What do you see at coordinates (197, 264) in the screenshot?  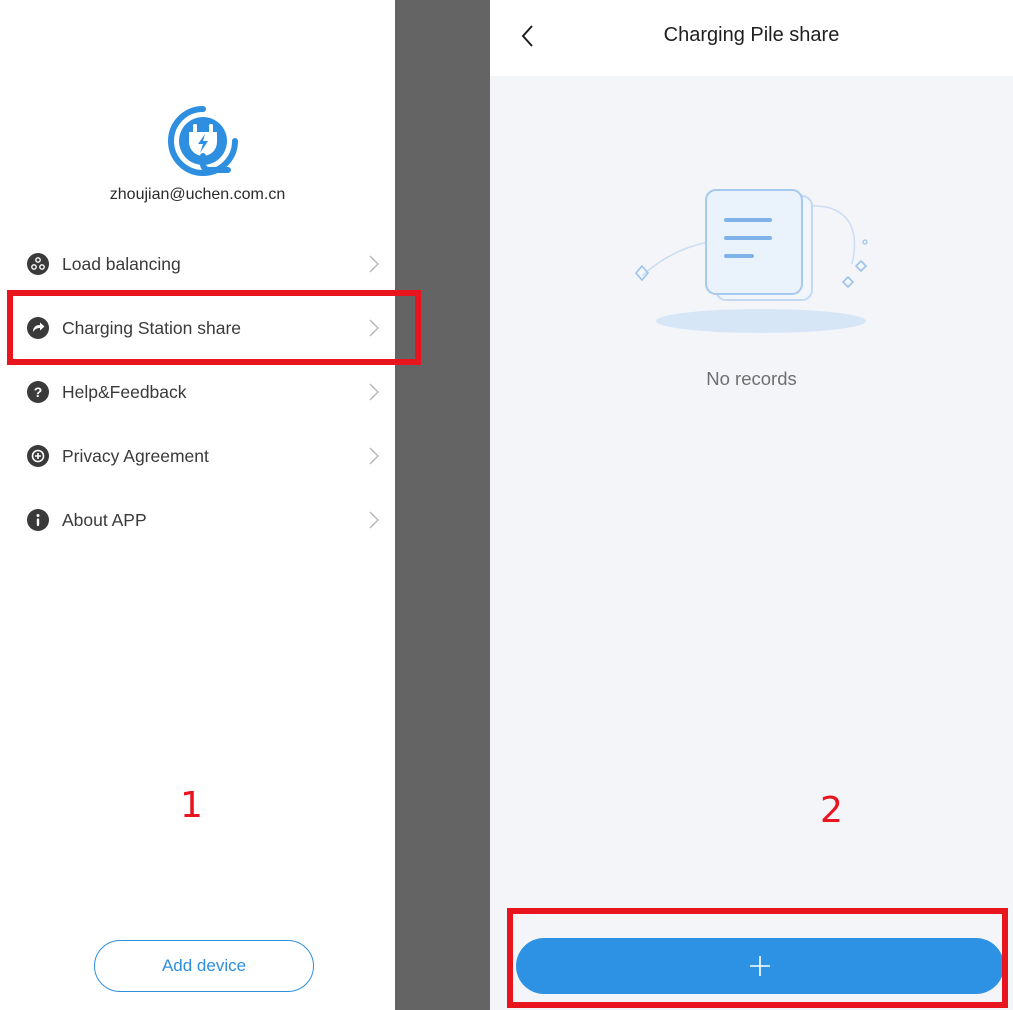 I see `menu-item-load-balancing: Load balancing` at bounding box center [197, 264].